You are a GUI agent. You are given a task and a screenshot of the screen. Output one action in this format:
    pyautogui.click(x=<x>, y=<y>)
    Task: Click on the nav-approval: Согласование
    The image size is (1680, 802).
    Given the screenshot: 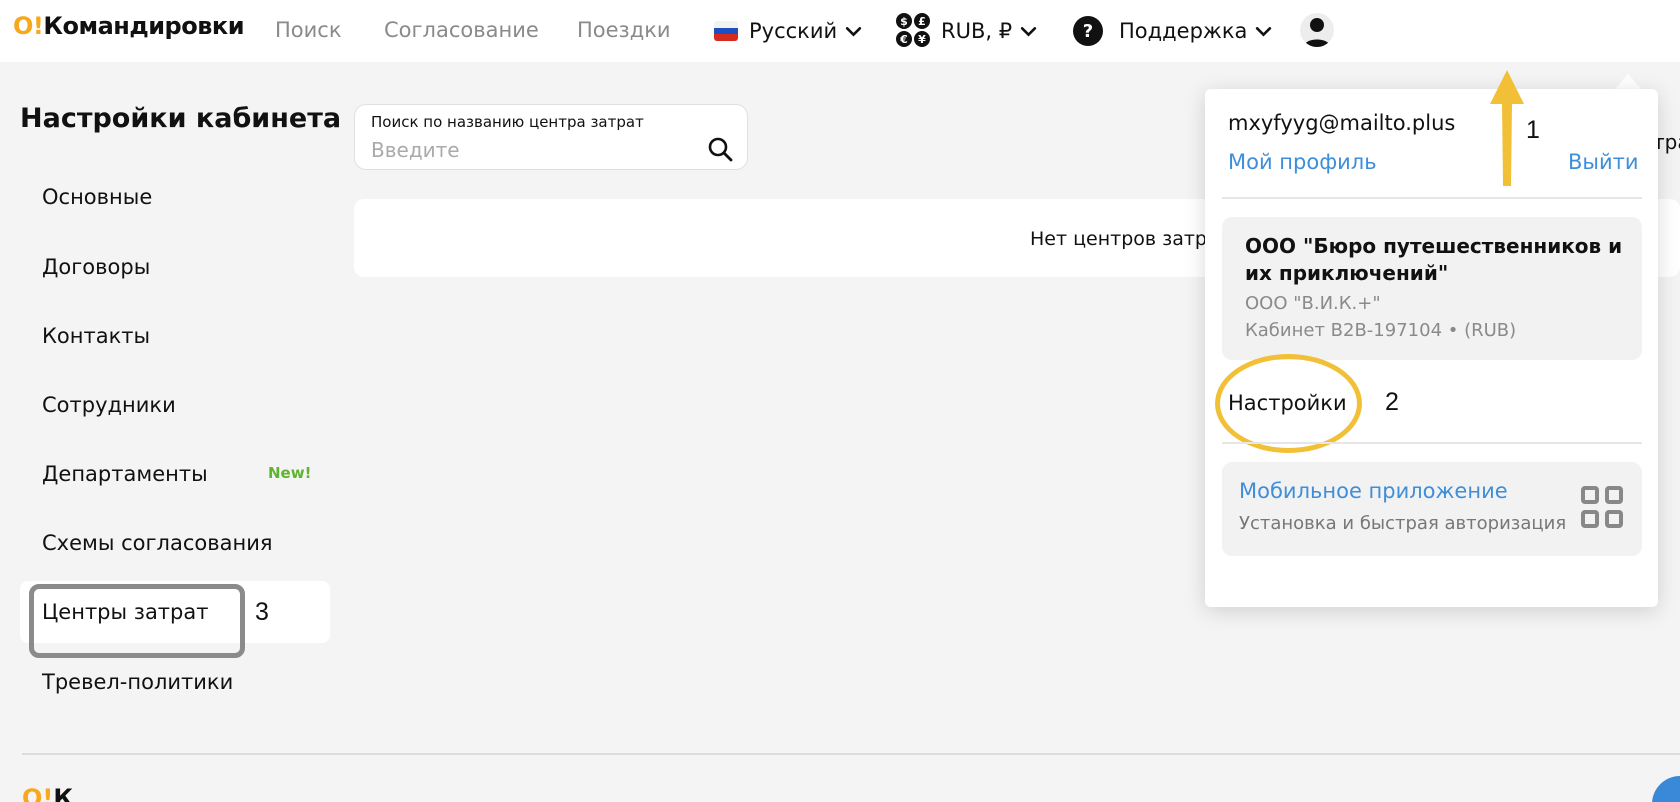 What is the action you would take?
    pyautogui.click(x=461, y=30)
    